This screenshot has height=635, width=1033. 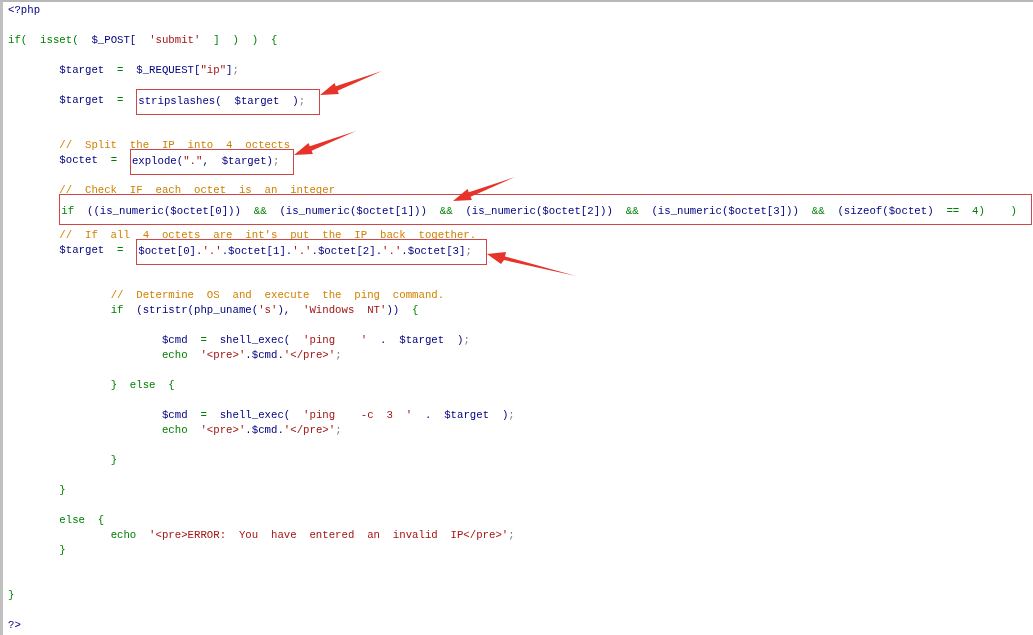 I want to click on code-line: // Check IF each octet is an integer, so click(x=197, y=190).